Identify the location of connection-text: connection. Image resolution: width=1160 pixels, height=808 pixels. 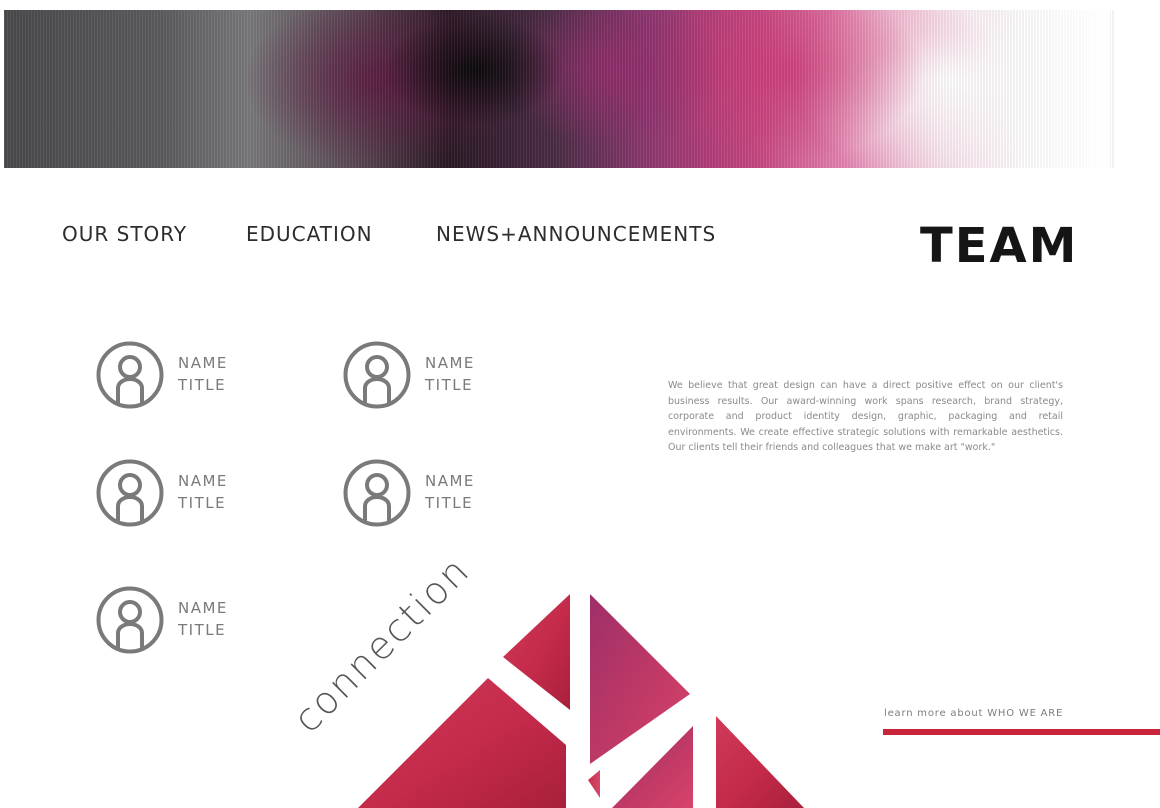
(382, 644).